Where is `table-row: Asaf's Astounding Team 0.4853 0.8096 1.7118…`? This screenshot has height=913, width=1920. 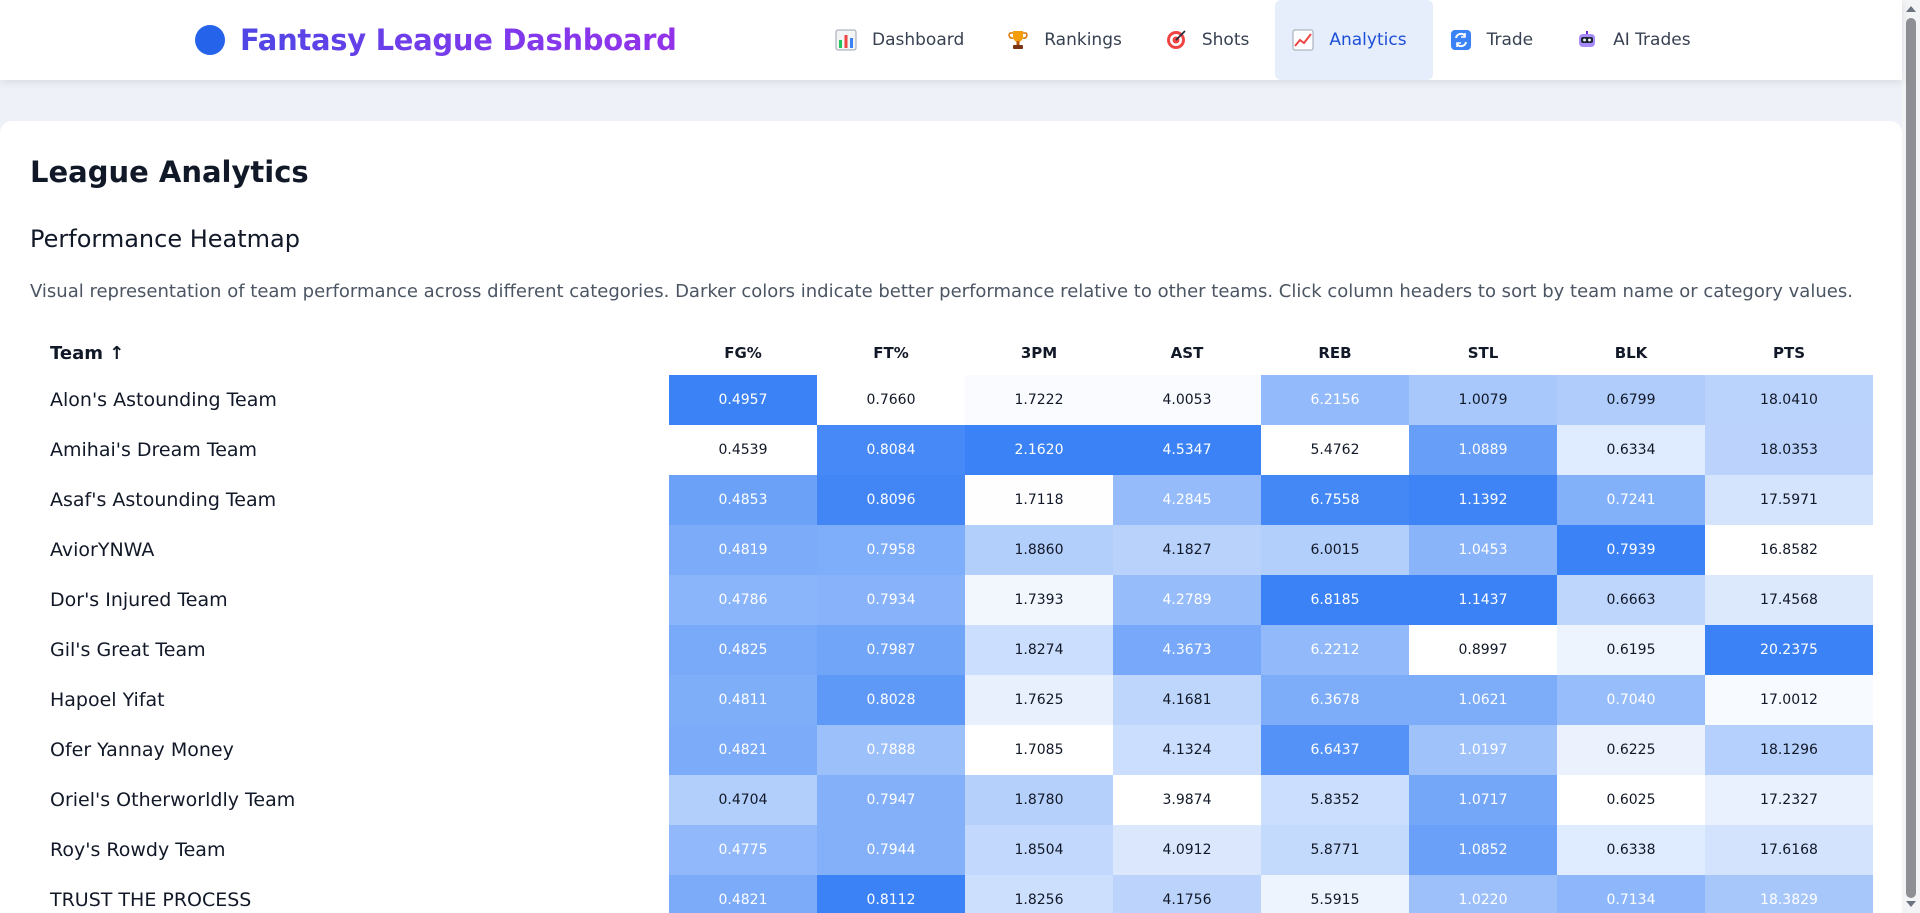 table-row: Asaf's Astounding Team 0.4853 0.8096 1.7118… is located at coordinates (951, 500).